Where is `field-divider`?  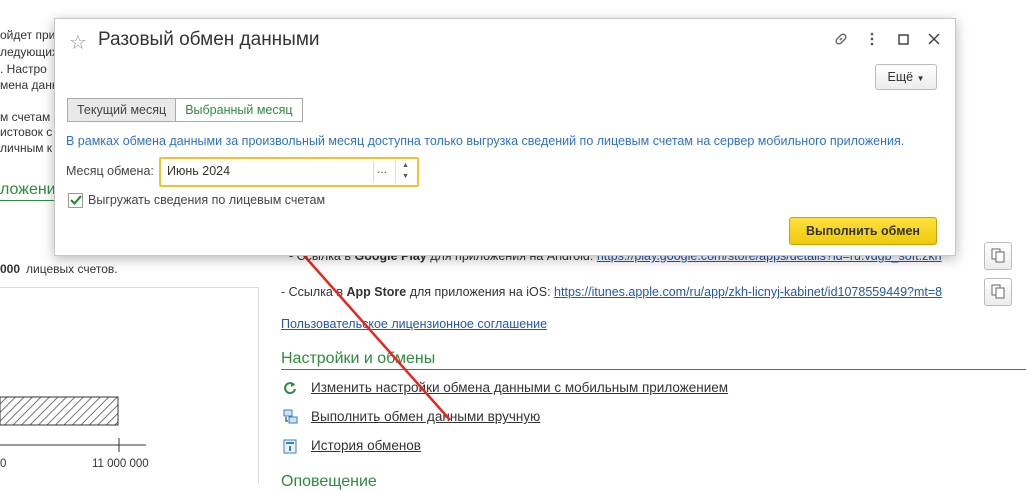
field-divider is located at coordinates (373, 172).